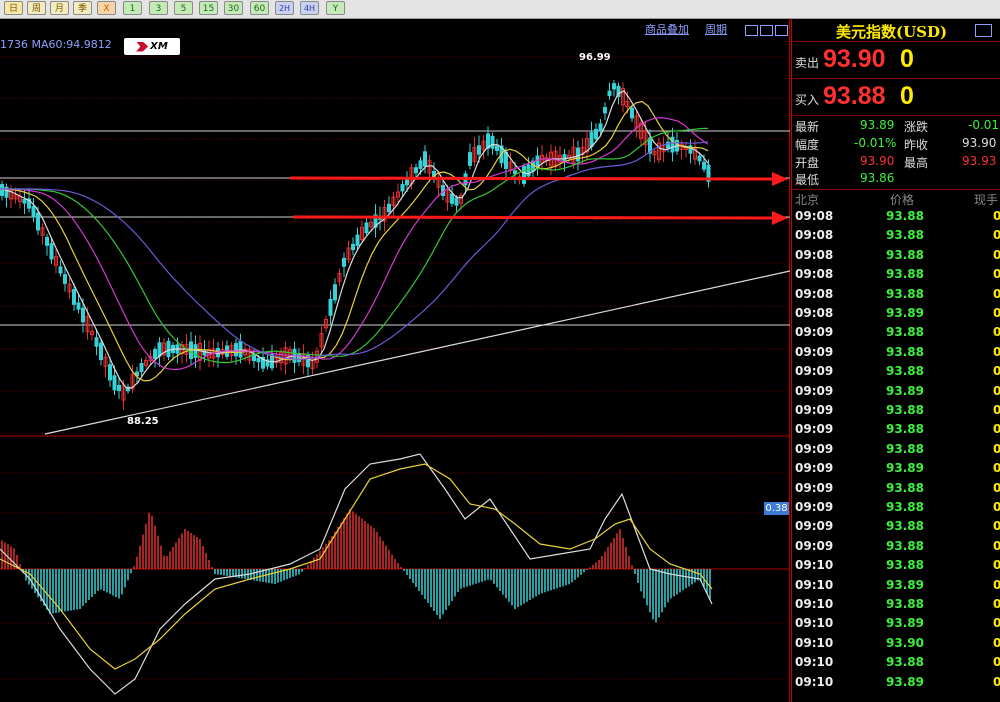  I want to click on instrument-title: 美元指数(USD), so click(892, 32).